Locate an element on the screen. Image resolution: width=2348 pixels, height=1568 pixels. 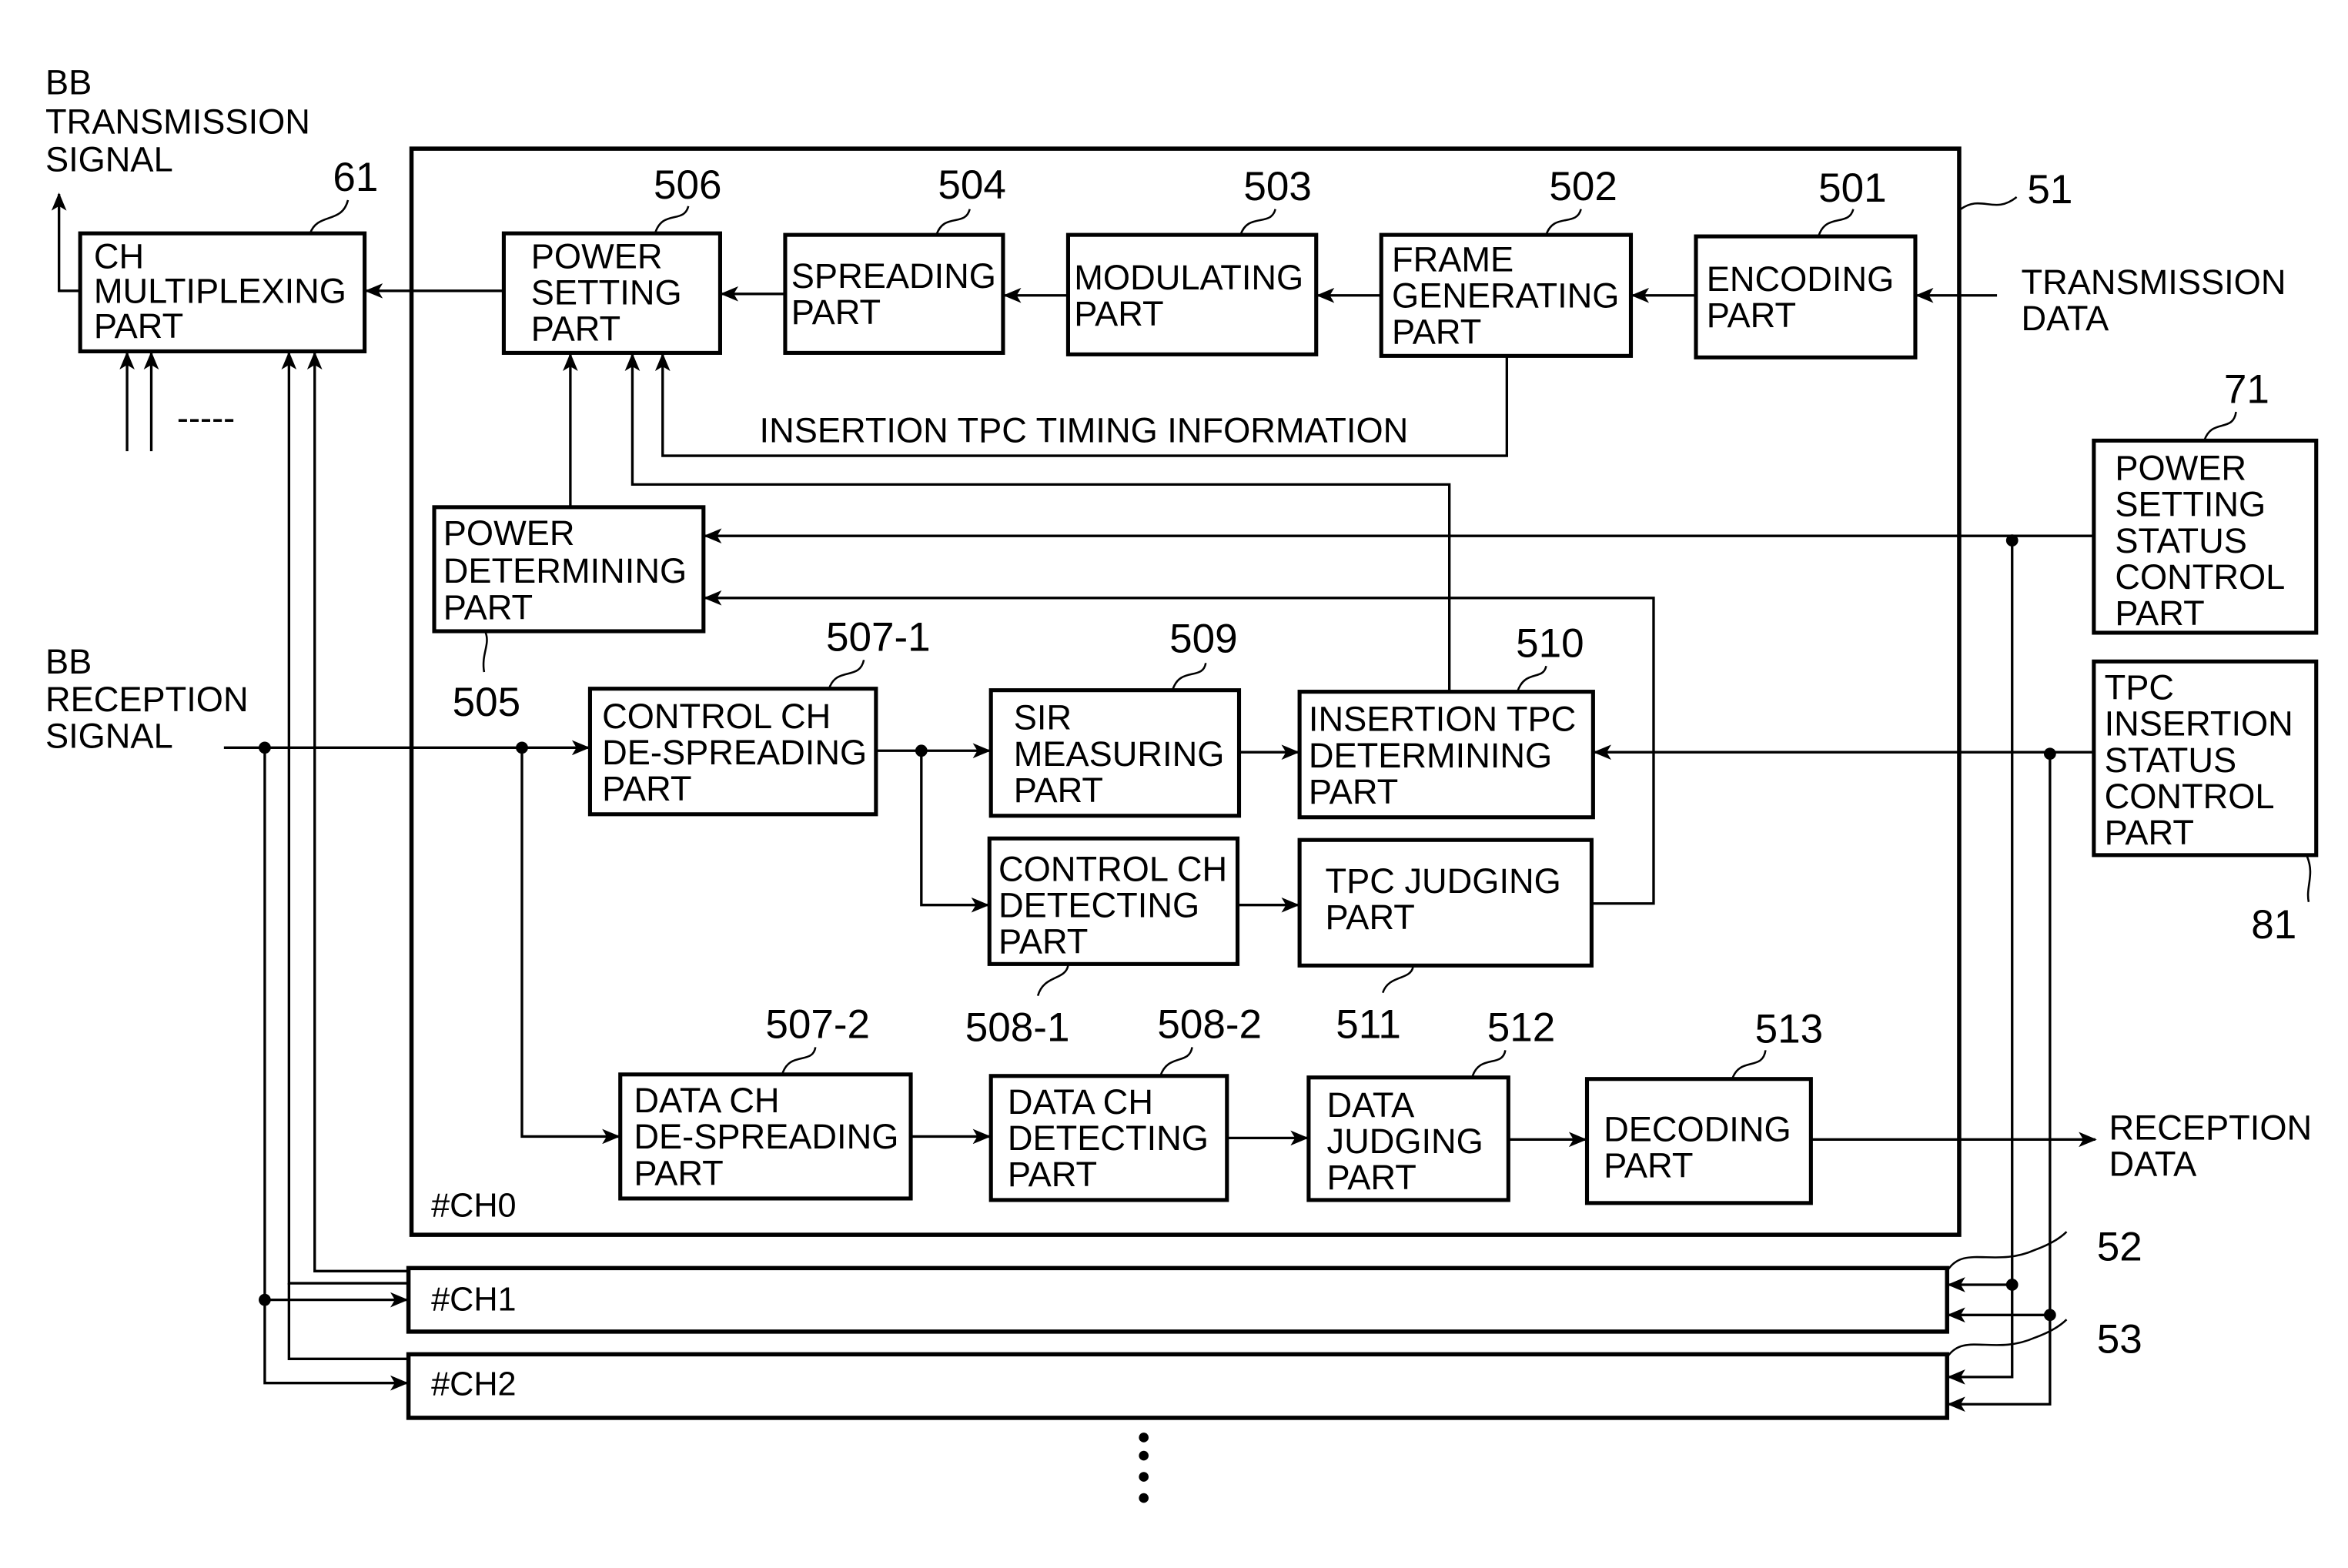
mux-input-wires: ----- is located at coordinates (264, 855).